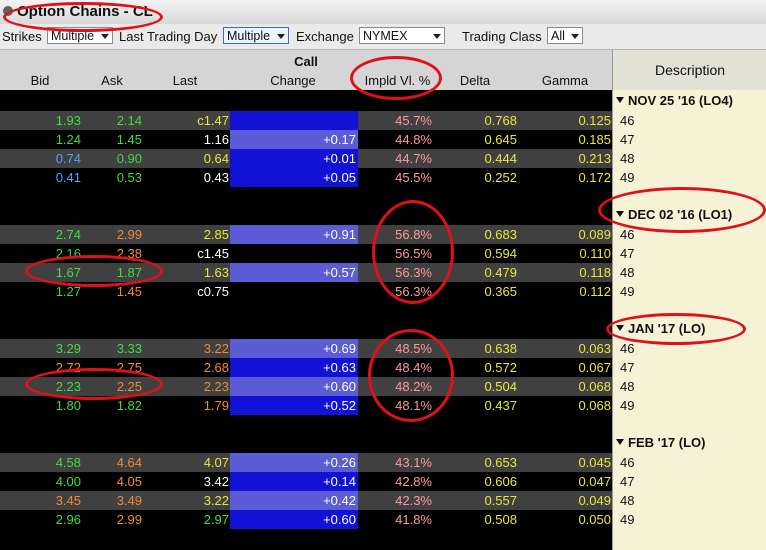 This screenshot has height=550, width=766. Describe the element at coordinates (385, 36) in the screenshot. I see `exchange-value: NYMEX` at that location.